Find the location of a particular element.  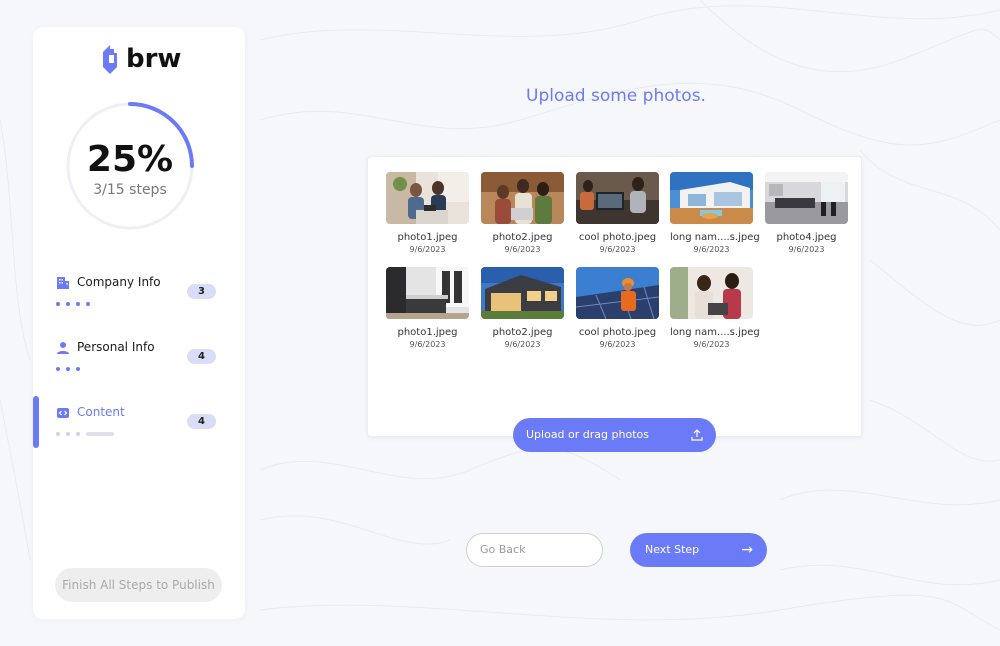

step-label: Content is located at coordinates (101, 412).